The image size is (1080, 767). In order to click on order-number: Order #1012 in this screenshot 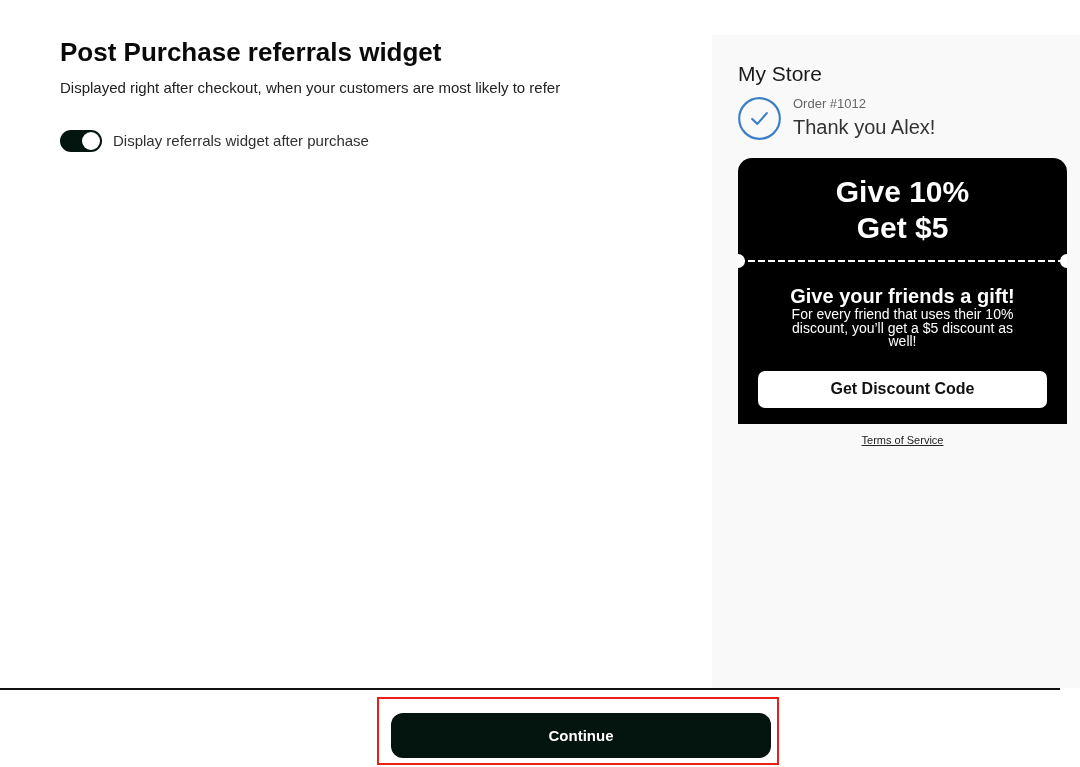, I will do `click(829, 104)`.